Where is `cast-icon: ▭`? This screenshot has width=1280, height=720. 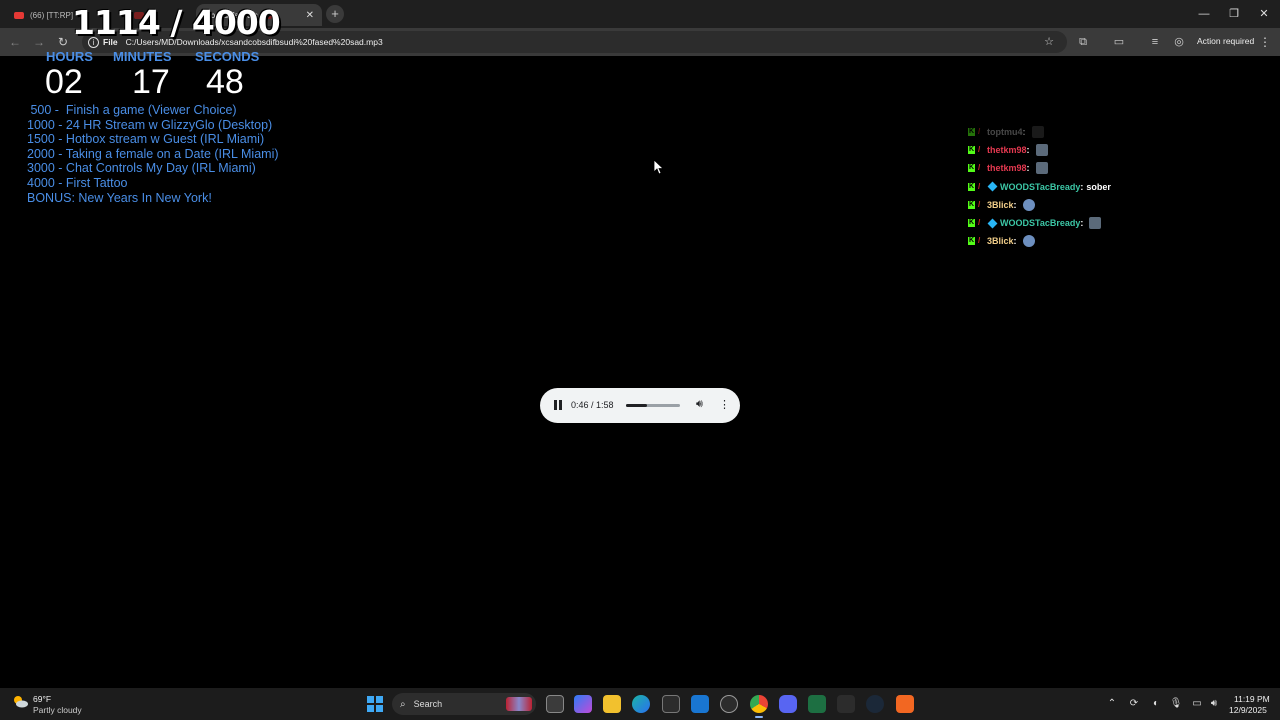 cast-icon: ▭ is located at coordinates (1119, 42).